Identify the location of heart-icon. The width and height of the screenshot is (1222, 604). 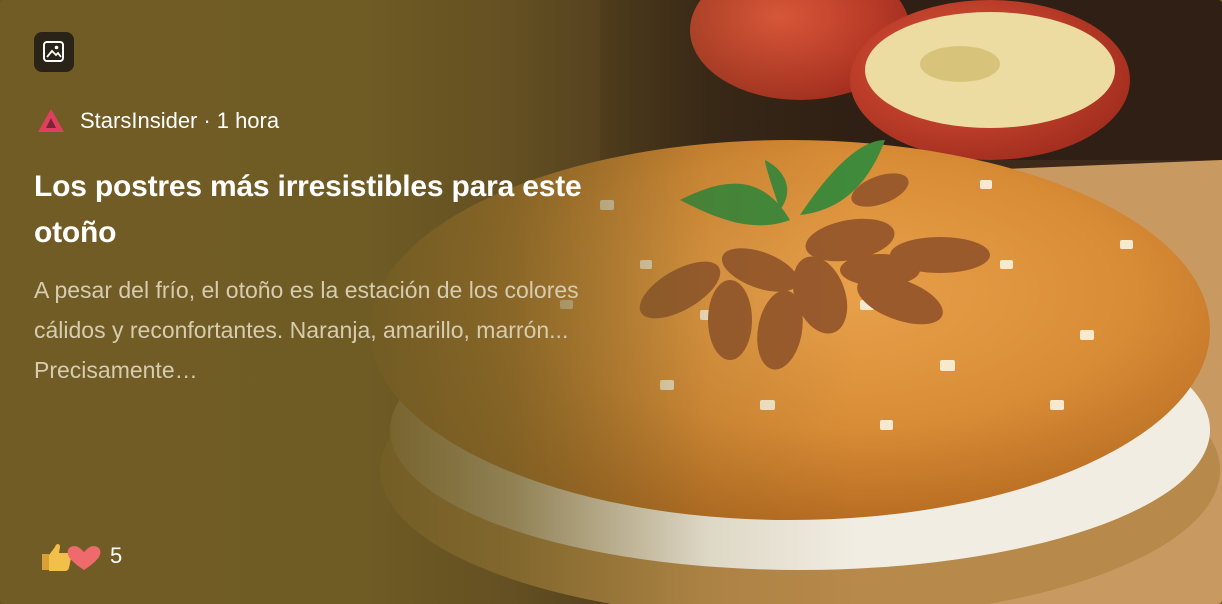
(84, 558).